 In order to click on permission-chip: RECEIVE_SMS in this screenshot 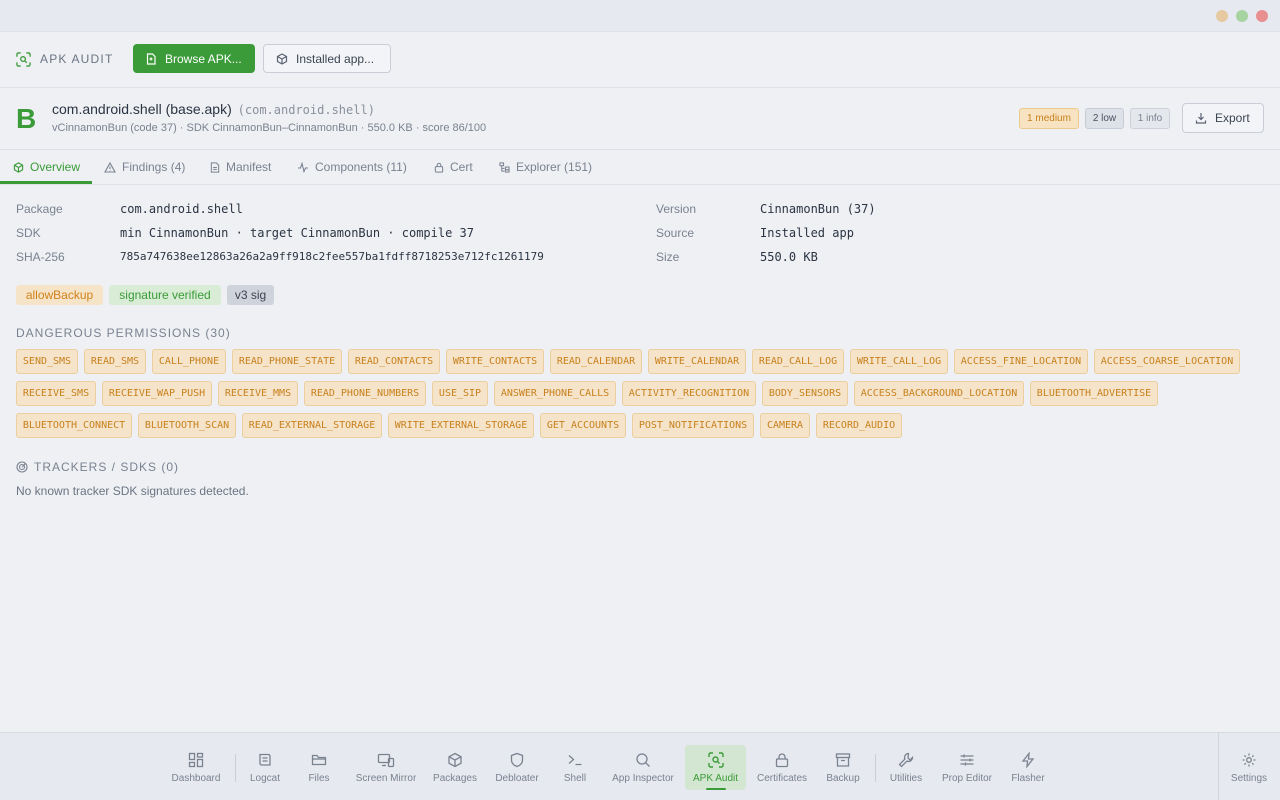, I will do `click(56, 393)`.